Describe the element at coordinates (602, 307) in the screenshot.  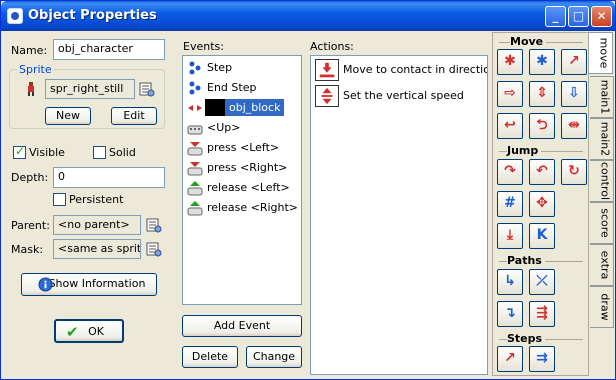
I see `tab-draw: draw` at that location.